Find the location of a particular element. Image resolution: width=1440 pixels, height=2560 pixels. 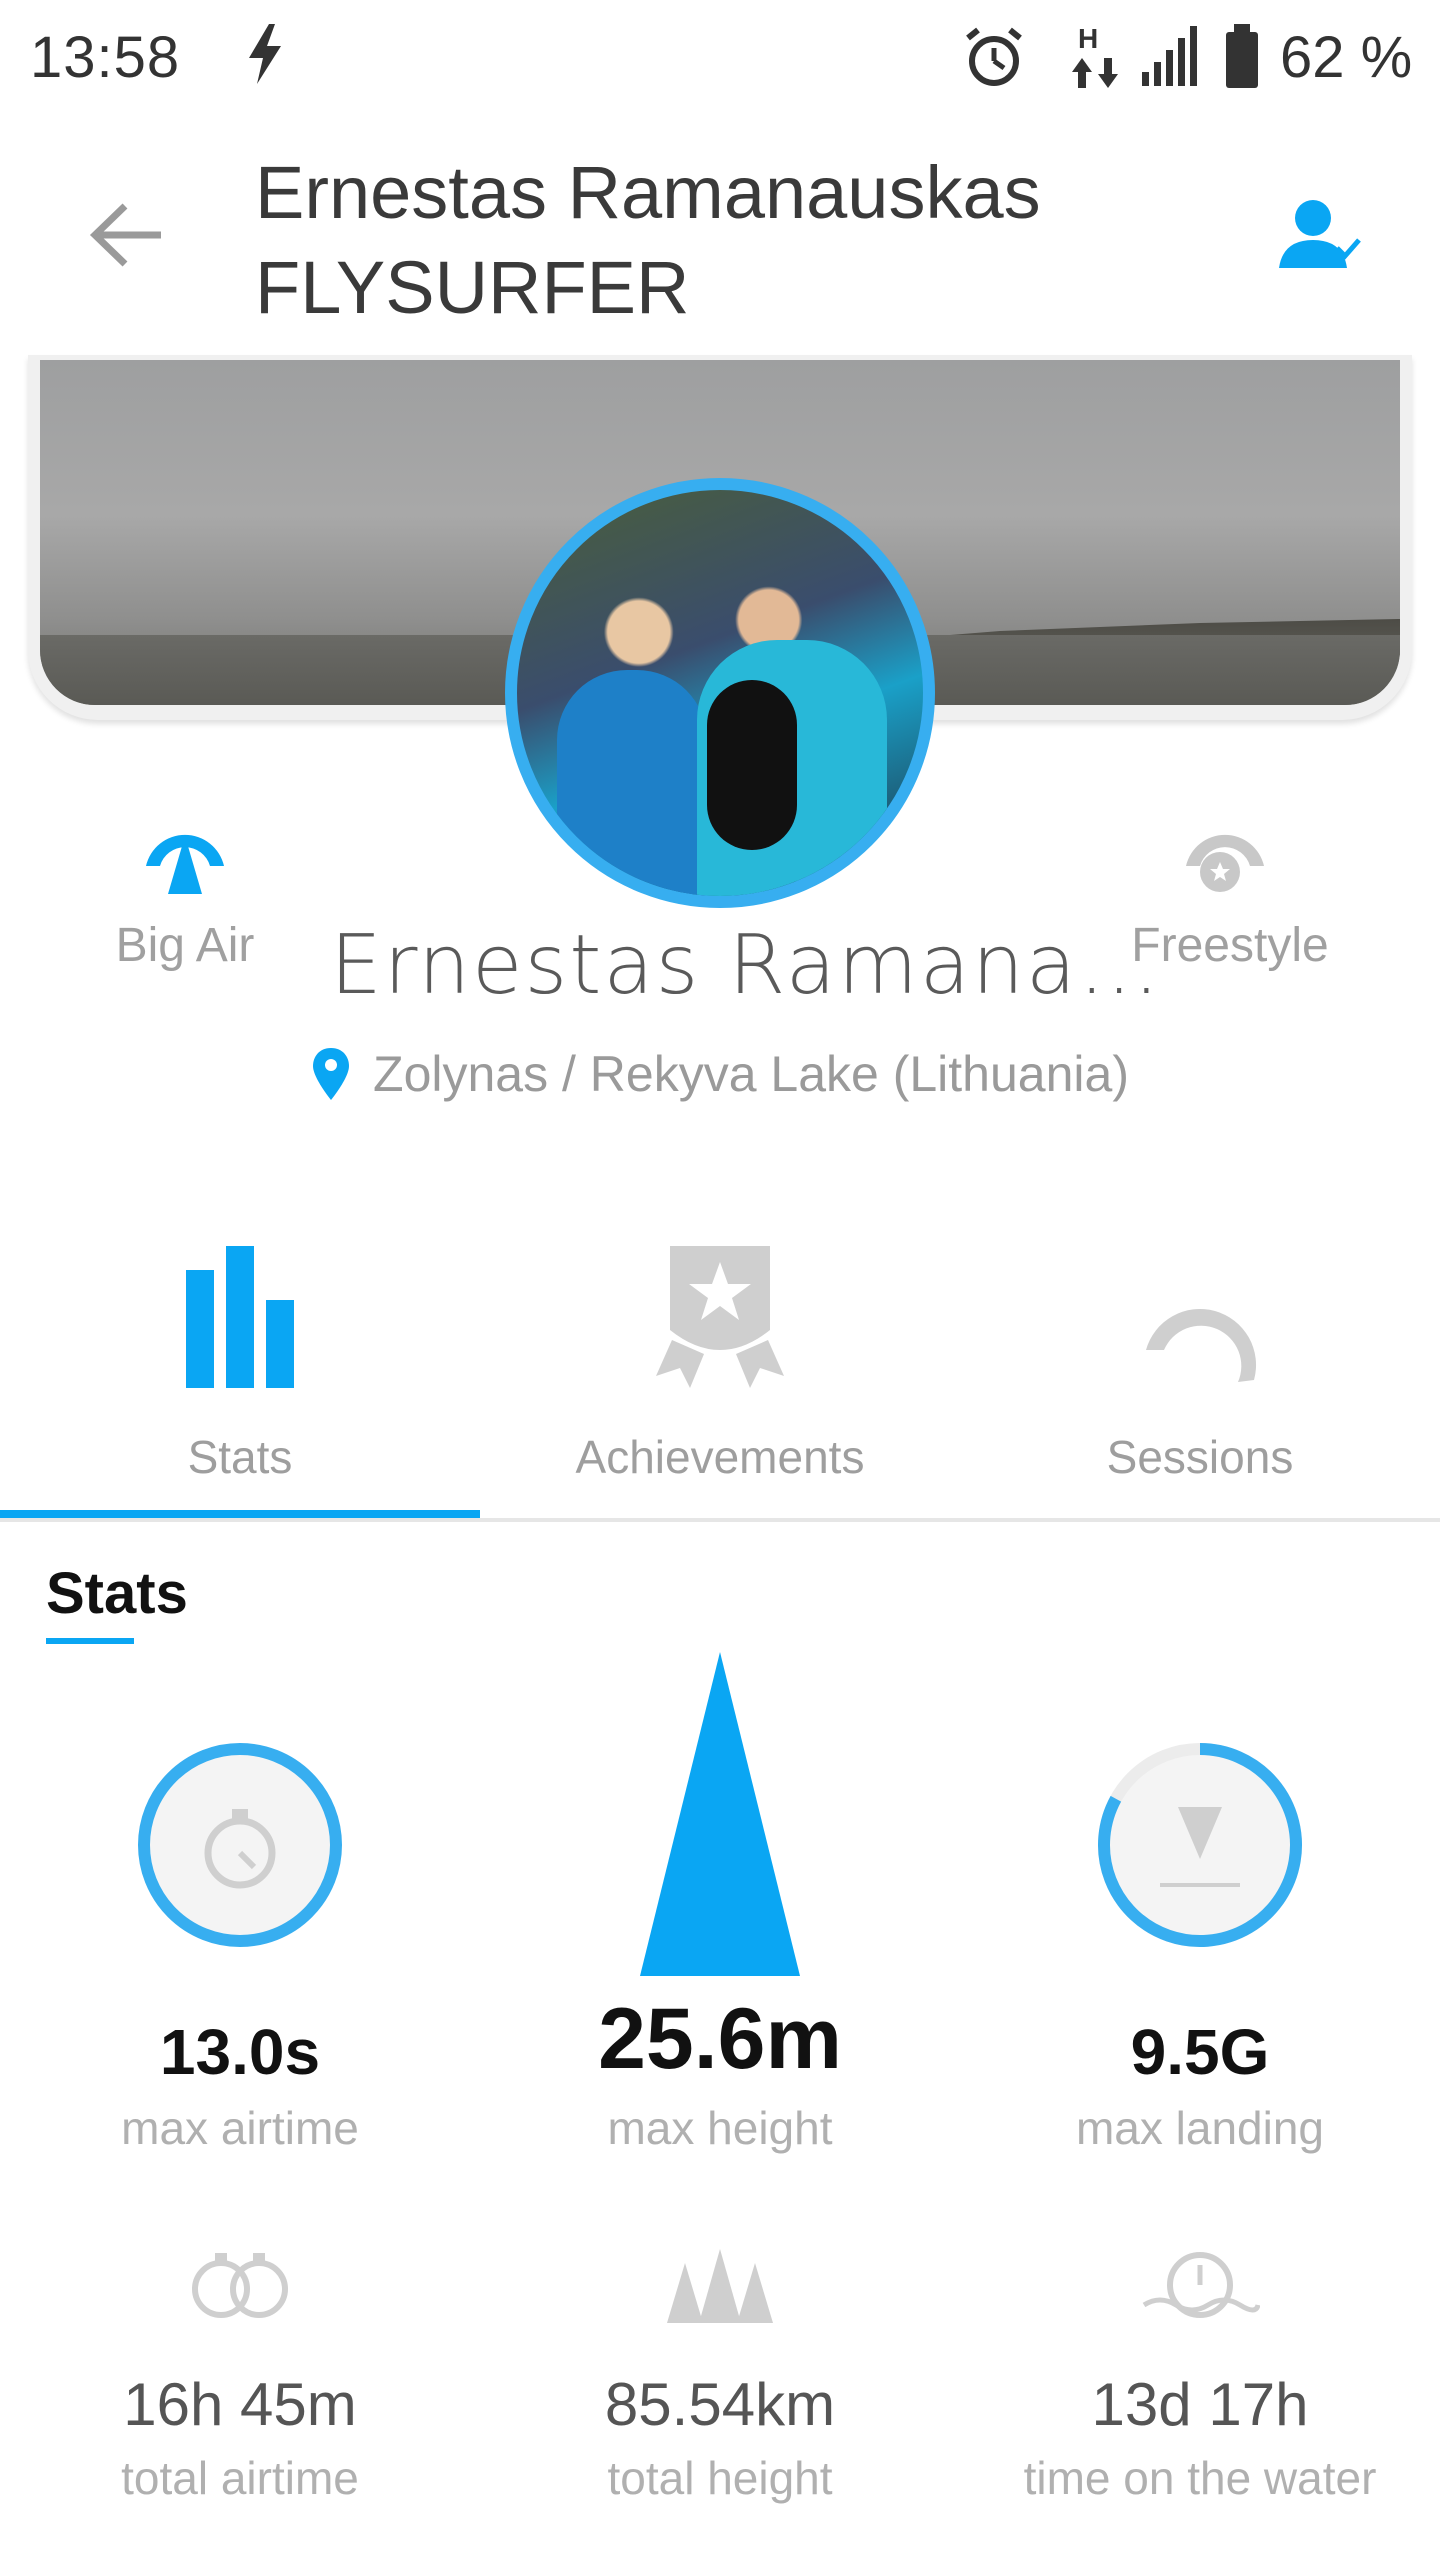

stat-value: 25.6m is located at coordinates (720, 2039).